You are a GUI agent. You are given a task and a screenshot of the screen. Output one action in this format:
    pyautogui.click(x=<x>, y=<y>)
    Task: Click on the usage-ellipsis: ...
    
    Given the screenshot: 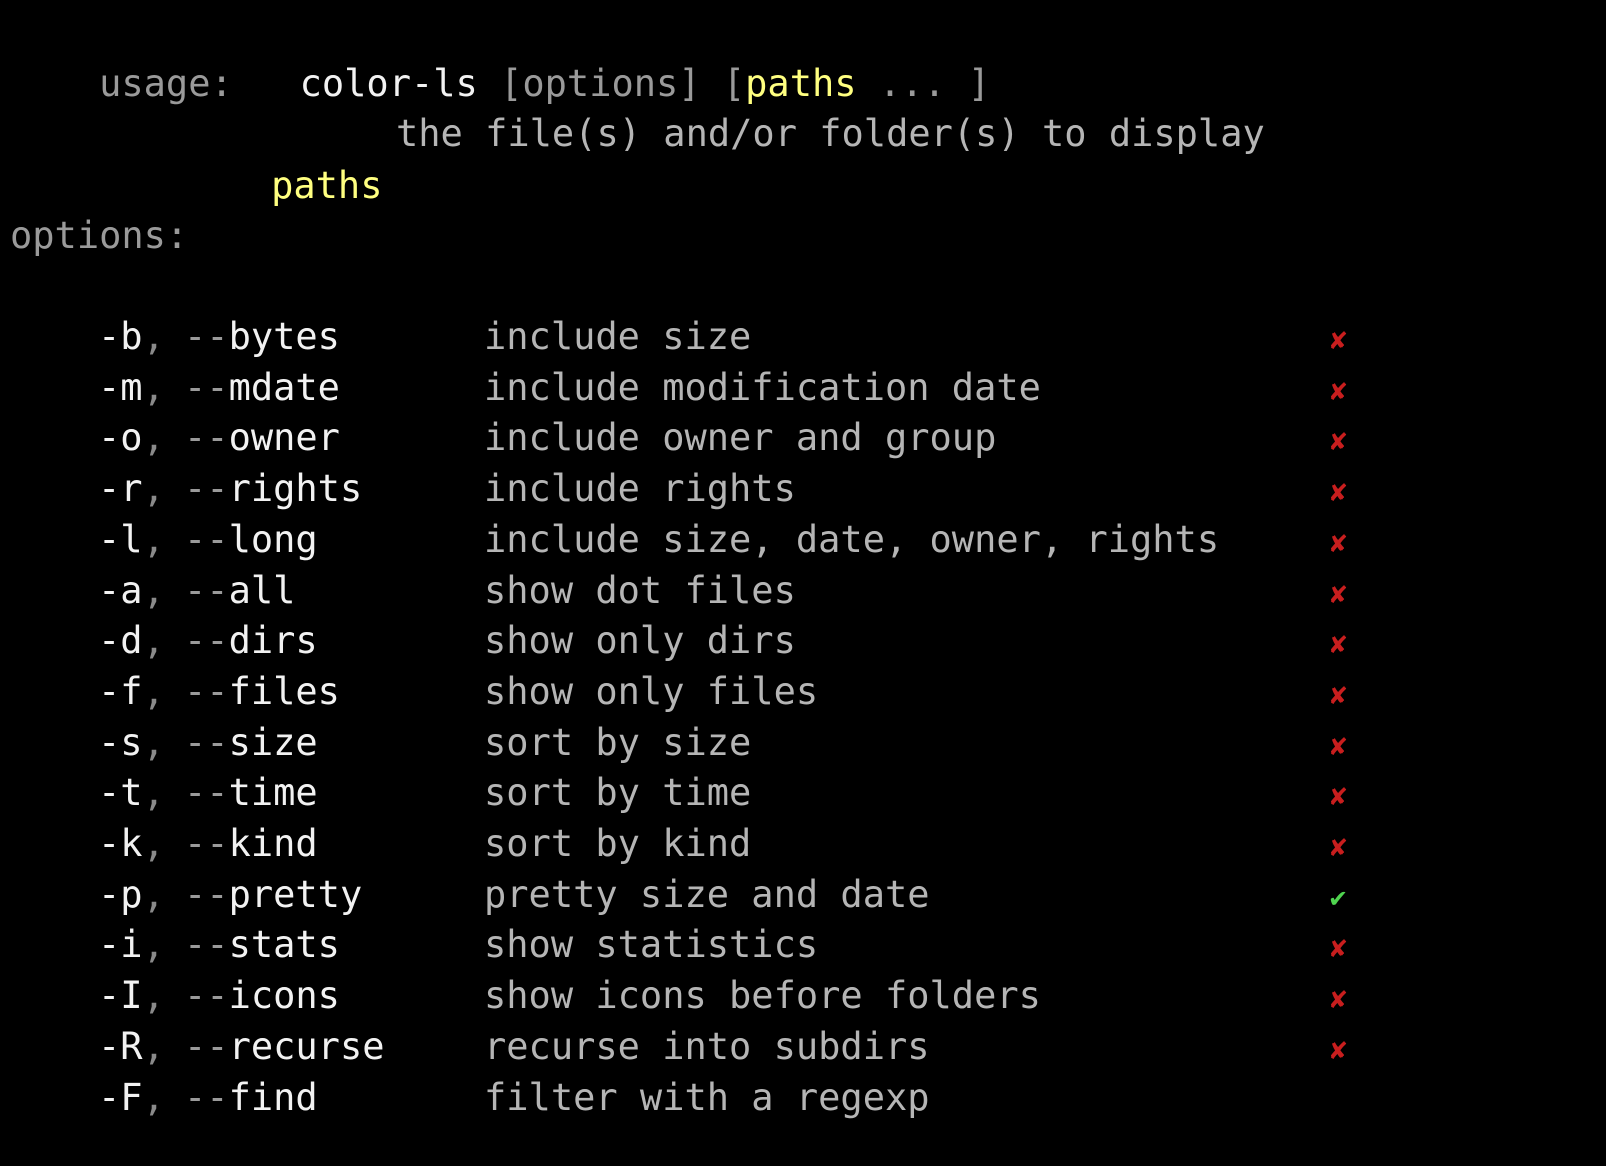 What is the action you would take?
    pyautogui.click(x=912, y=83)
    